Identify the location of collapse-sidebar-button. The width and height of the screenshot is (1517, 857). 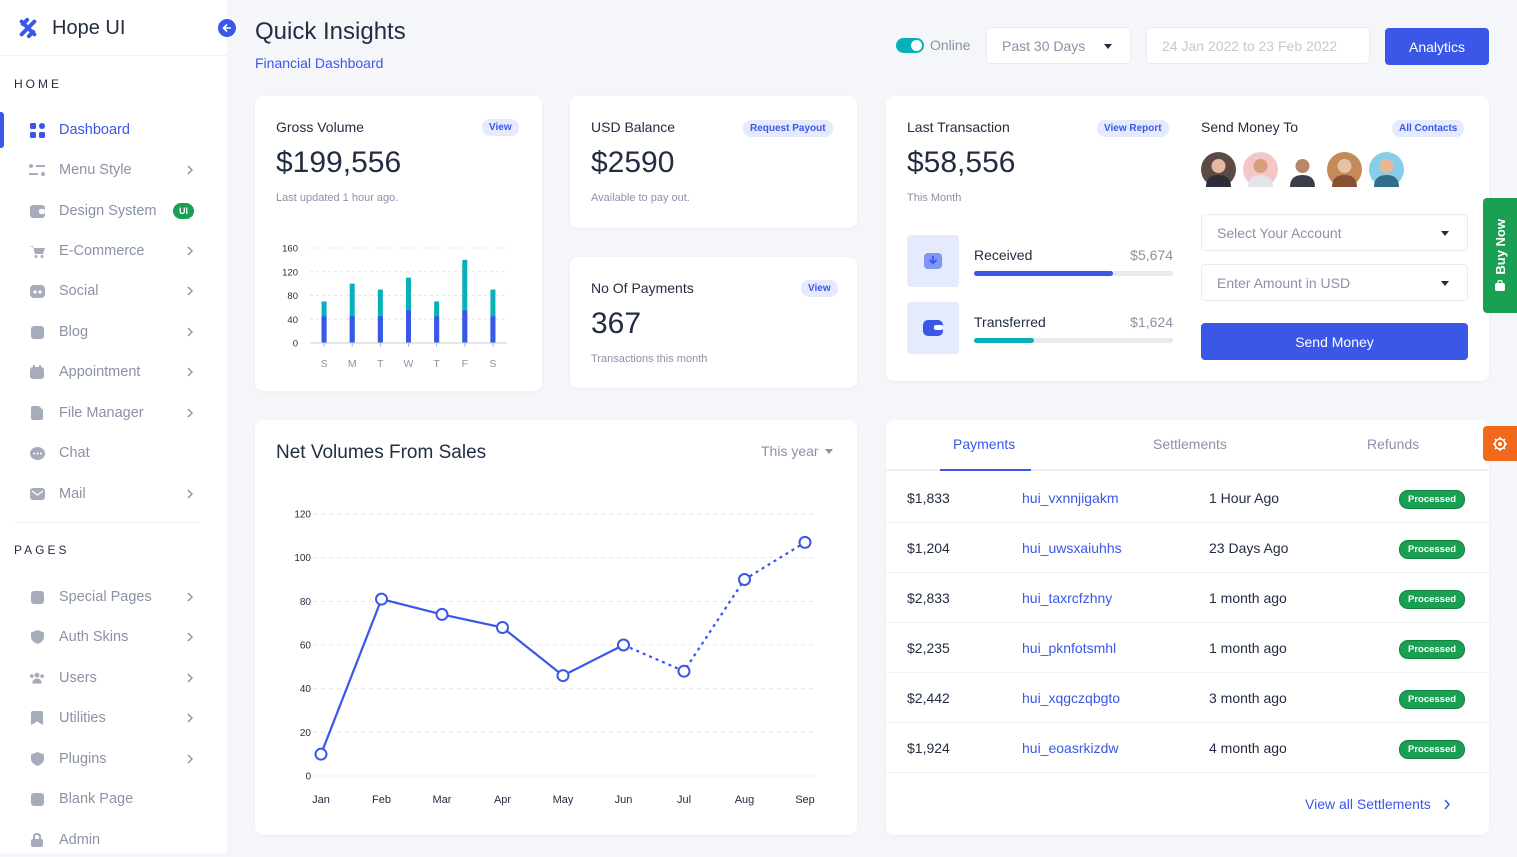
(227, 28).